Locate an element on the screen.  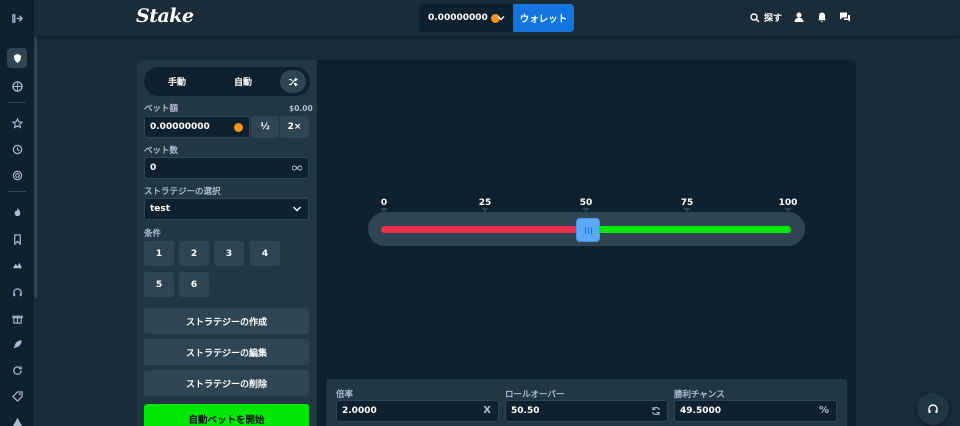
condition-button-2: 2 is located at coordinates (194, 253).